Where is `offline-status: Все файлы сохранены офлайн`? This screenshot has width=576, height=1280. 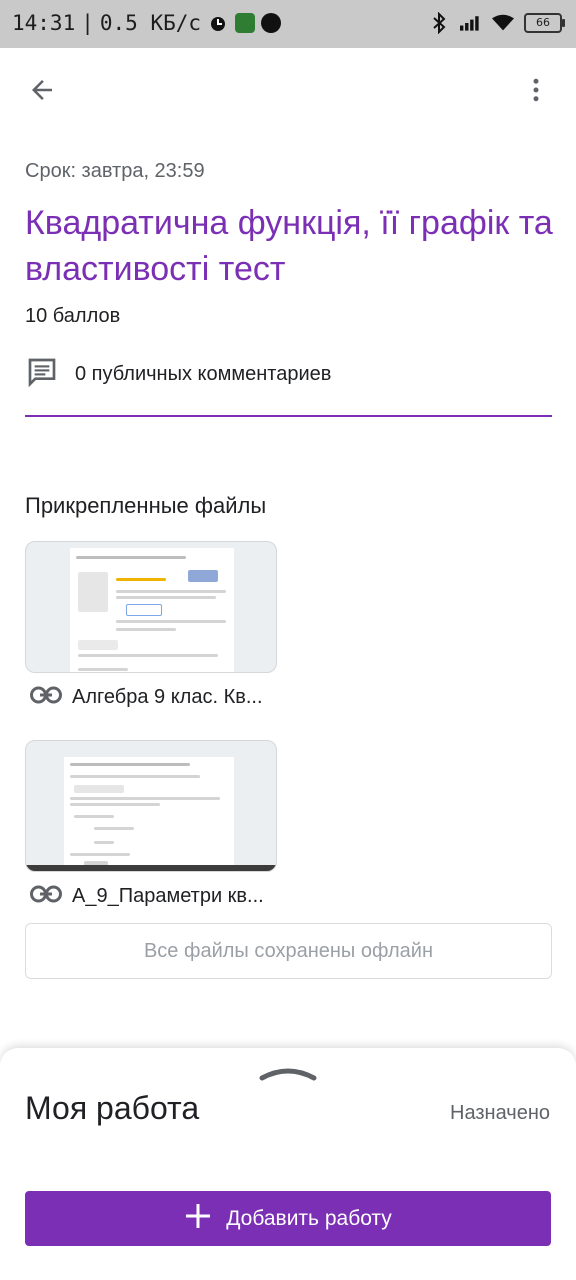
offline-status: Все файлы сохранены офлайн is located at coordinates (288, 951).